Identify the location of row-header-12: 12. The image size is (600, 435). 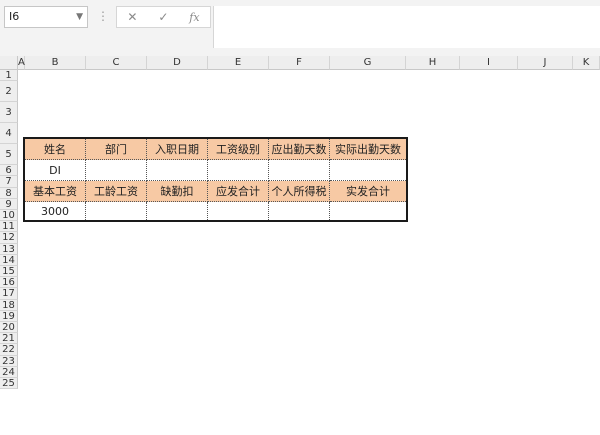
(9, 238).